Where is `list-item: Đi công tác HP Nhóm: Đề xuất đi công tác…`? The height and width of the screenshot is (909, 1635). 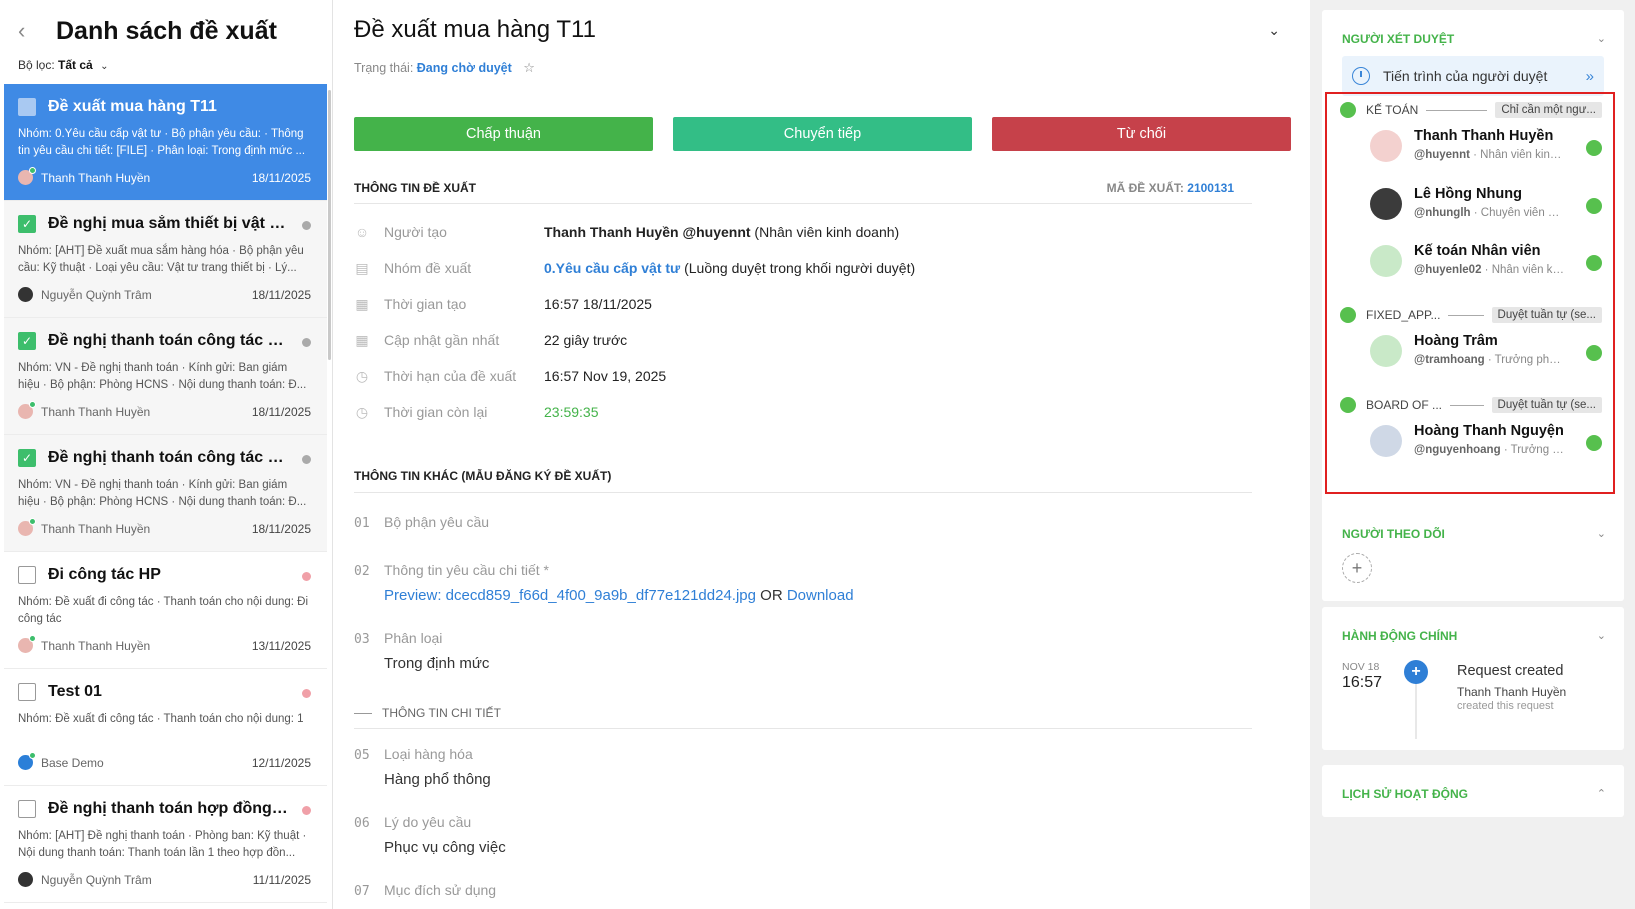 list-item: Đi công tác HP Nhóm: Đề xuất đi công tác… is located at coordinates (165, 610).